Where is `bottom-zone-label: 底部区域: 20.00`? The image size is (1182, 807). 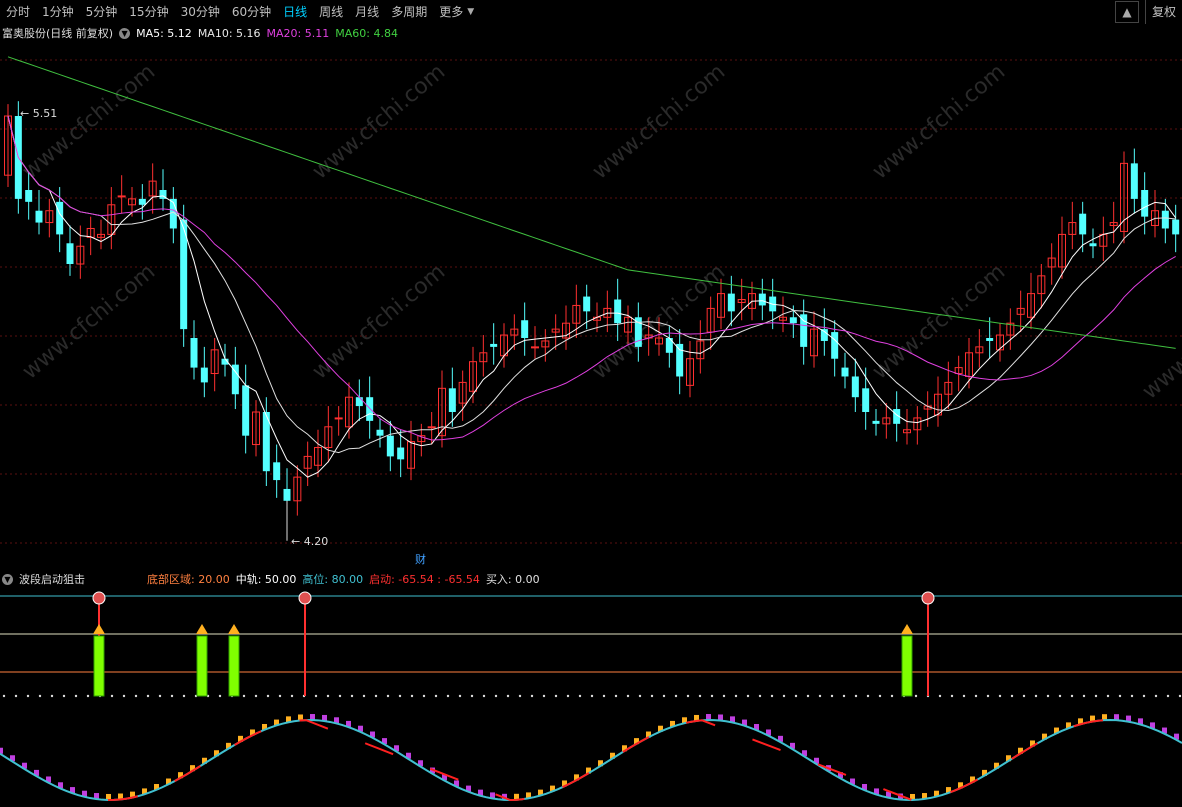
bottom-zone-label: 底部区域: 20.00 is located at coordinates (188, 579).